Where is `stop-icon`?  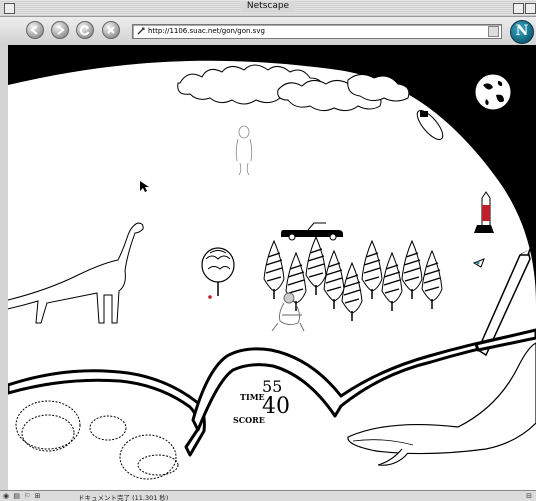 stop-icon is located at coordinates (111, 30).